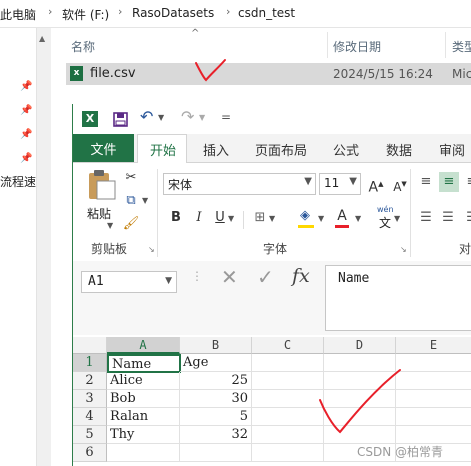 The width and height of the screenshot is (471, 466). Describe the element at coordinates (360, 401) in the screenshot. I see `checkmark-bottom` at that location.